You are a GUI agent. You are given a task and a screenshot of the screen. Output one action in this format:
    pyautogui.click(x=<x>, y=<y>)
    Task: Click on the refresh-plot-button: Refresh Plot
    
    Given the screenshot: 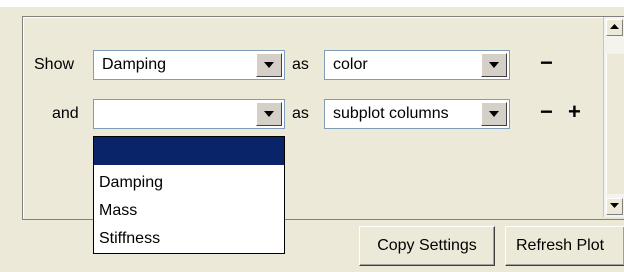 What is the action you would take?
    pyautogui.click(x=564, y=246)
    